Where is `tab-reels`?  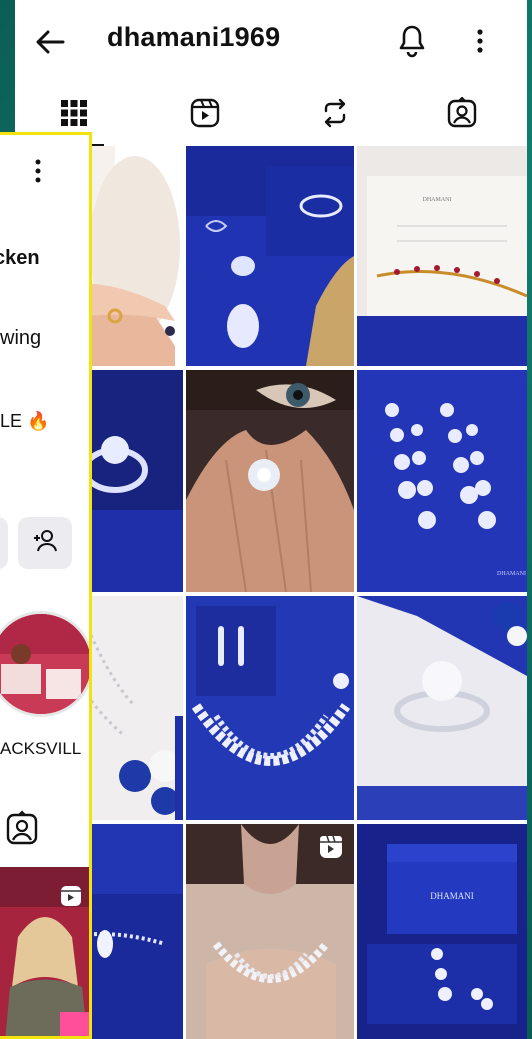
tab-reels is located at coordinates (205, 115).